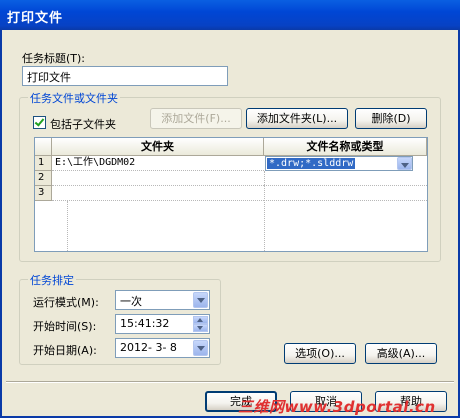 The image size is (460, 418). I want to click on run-mode-select: 一次, so click(162, 300).